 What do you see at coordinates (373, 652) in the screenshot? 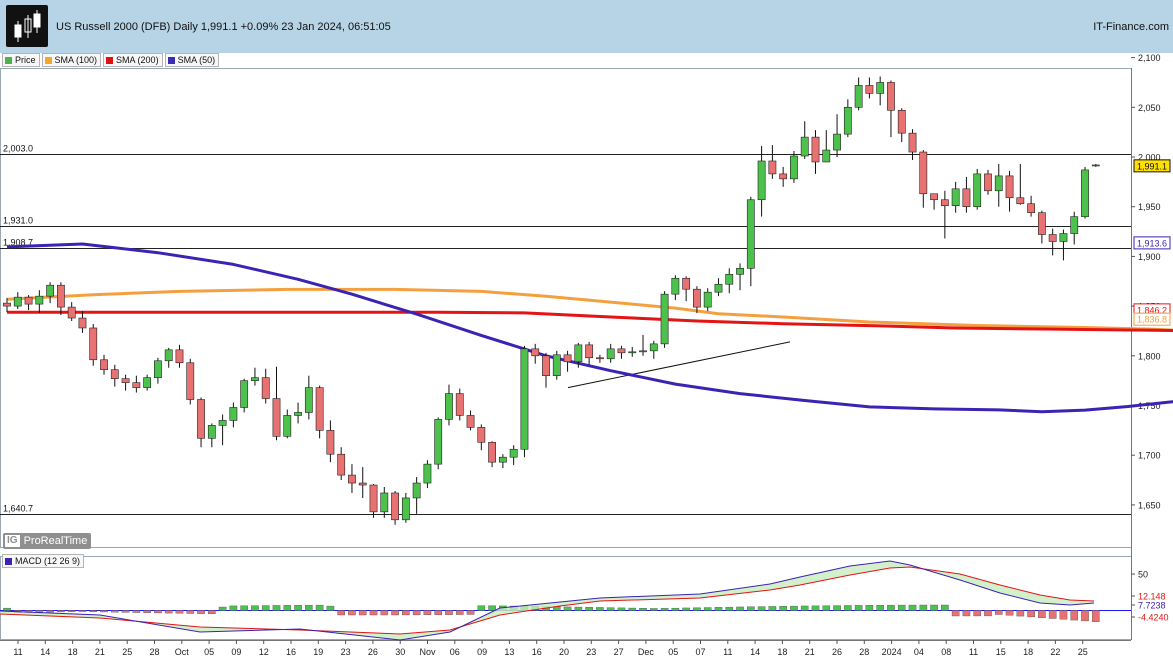
I see `x-tick-label: 26` at bounding box center [373, 652].